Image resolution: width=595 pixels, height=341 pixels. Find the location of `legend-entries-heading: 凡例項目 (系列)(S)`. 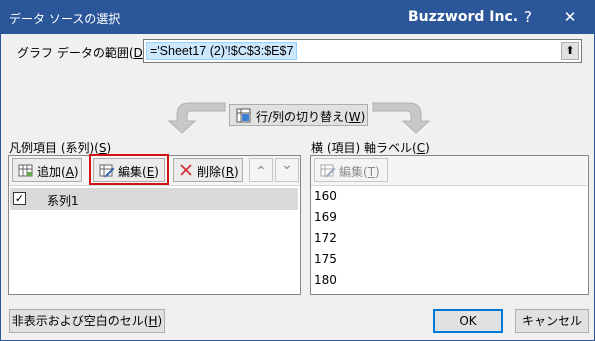

legend-entries-heading: 凡例項目 (系列)(S) is located at coordinates (60, 147).